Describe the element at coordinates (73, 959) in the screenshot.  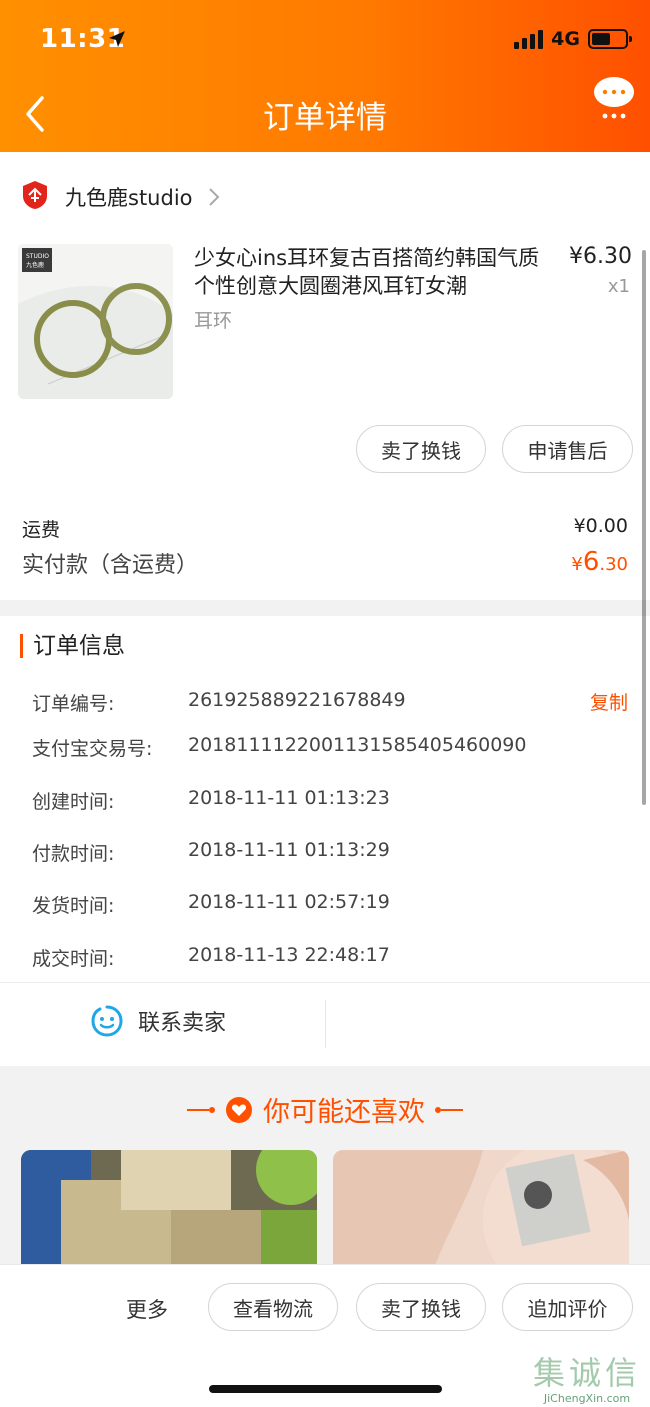
I see `info-label: 成交时间:` at that location.